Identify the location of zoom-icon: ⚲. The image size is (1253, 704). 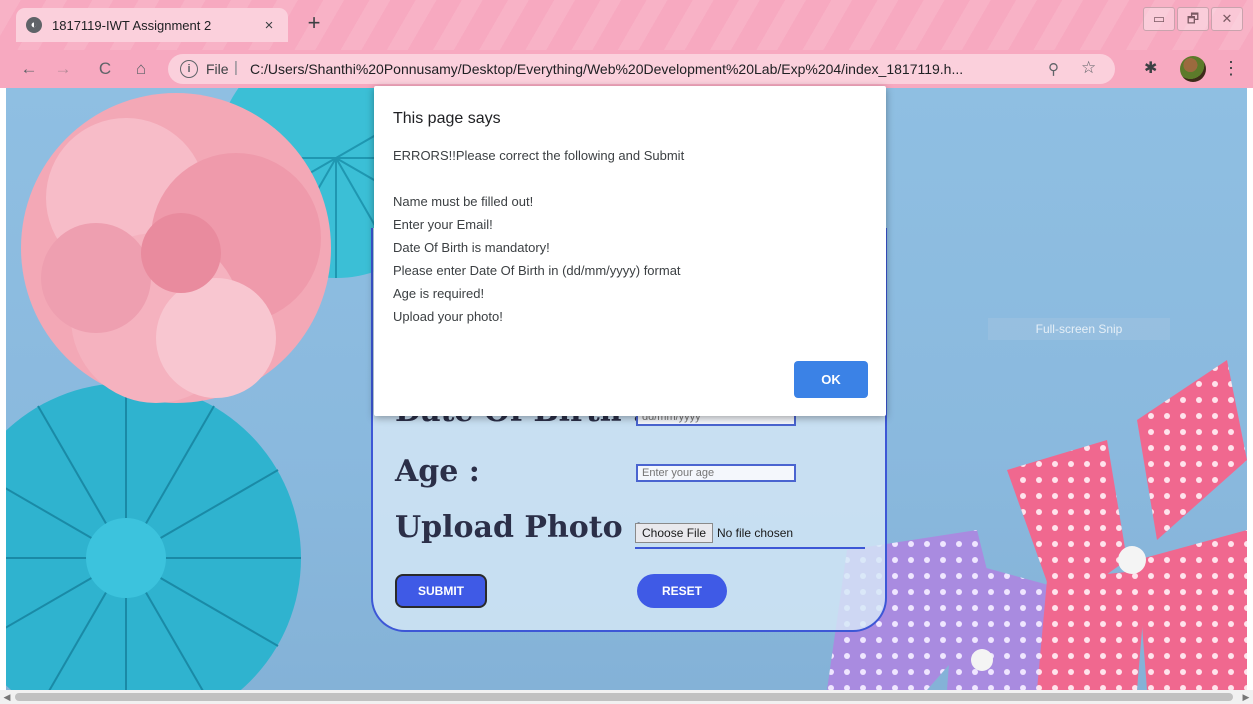
(1053, 69).